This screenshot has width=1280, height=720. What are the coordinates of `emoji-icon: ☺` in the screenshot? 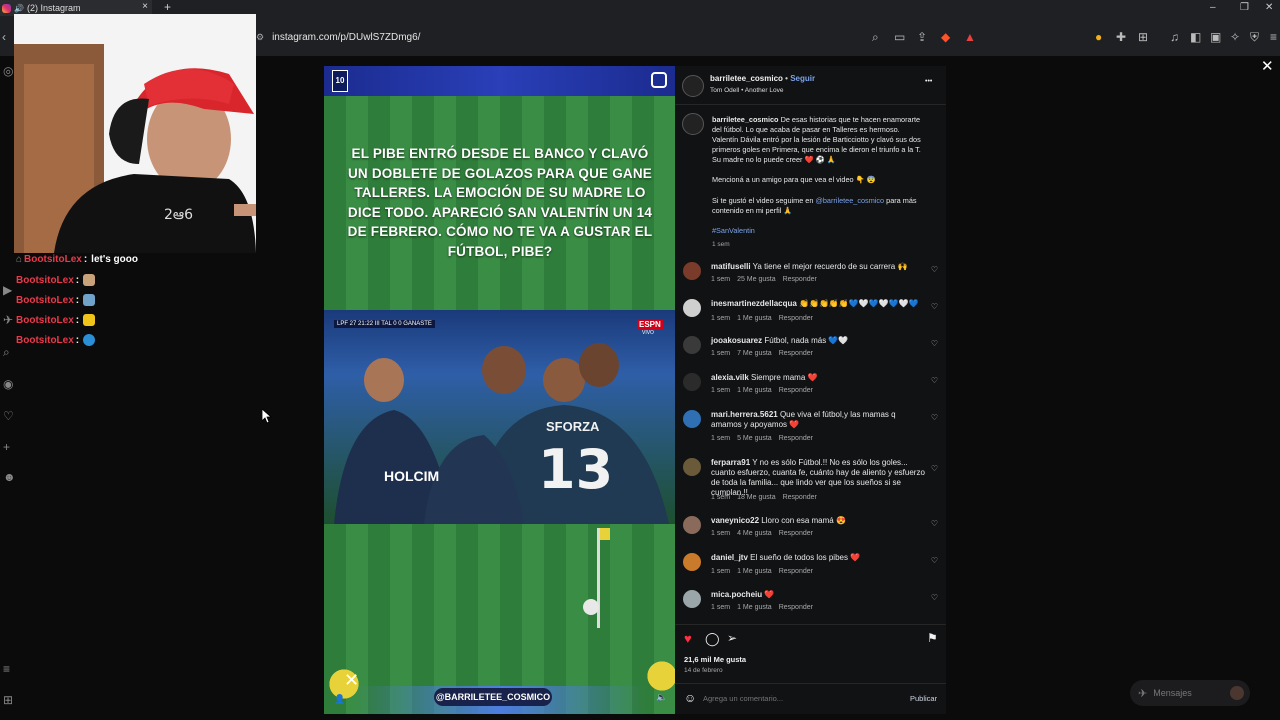 It's located at (690, 698).